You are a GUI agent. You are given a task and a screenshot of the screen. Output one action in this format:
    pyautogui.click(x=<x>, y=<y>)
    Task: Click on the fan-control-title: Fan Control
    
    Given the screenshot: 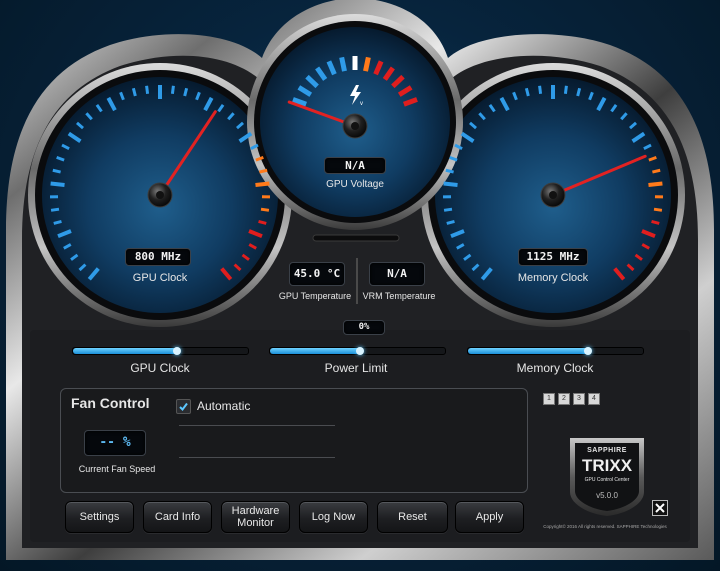 What is the action you would take?
    pyautogui.click(x=110, y=403)
    